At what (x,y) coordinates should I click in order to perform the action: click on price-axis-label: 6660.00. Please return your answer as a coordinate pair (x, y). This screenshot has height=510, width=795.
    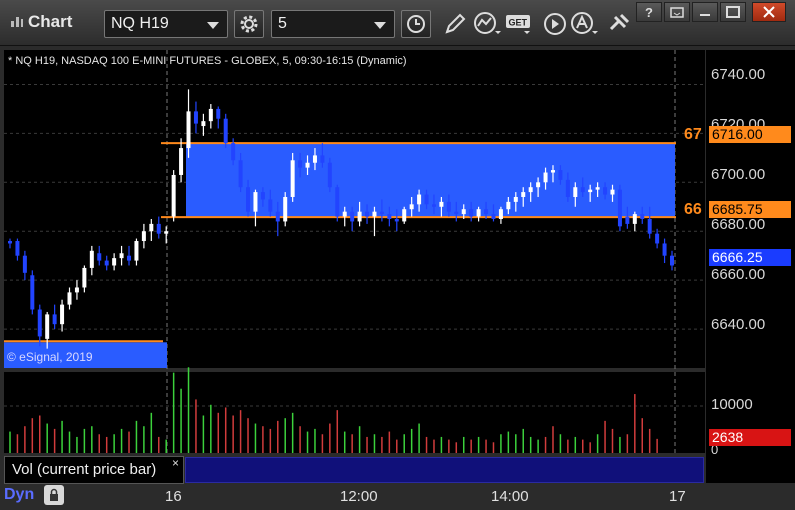
    Looking at the image, I should click on (738, 274).